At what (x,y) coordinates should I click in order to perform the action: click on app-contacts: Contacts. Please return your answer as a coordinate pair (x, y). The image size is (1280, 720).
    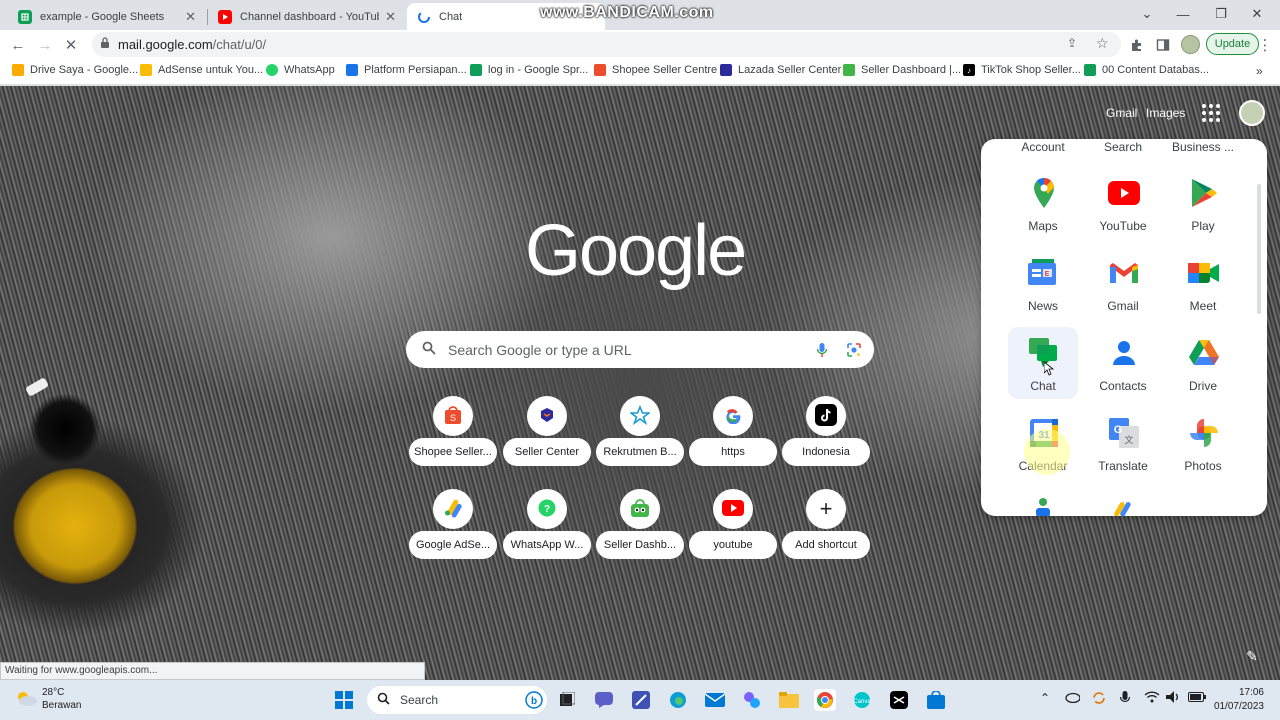
    Looking at the image, I should click on (1123, 363).